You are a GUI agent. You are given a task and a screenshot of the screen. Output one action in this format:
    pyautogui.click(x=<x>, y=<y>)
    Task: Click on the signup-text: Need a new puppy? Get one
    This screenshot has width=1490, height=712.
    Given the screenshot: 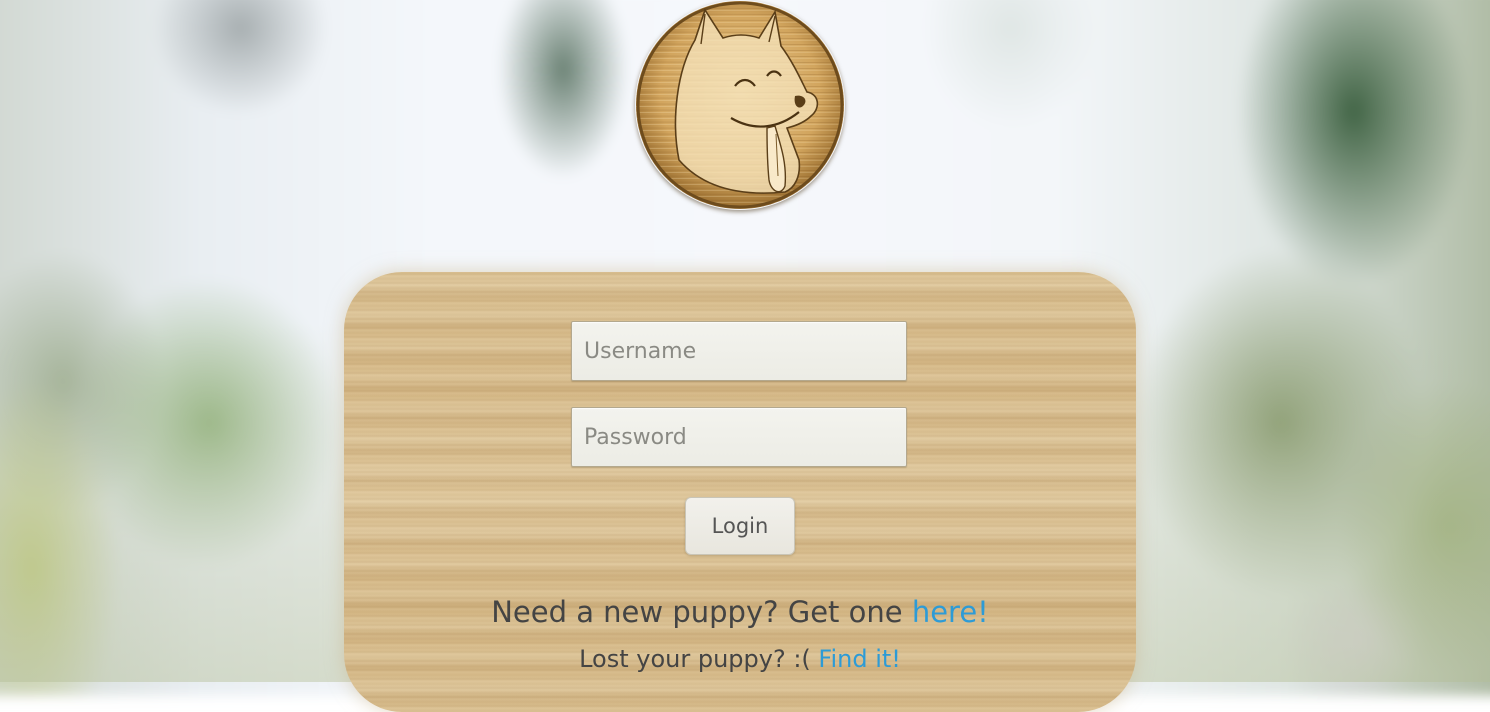 What is the action you would take?
    pyautogui.click(x=696, y=612)
    